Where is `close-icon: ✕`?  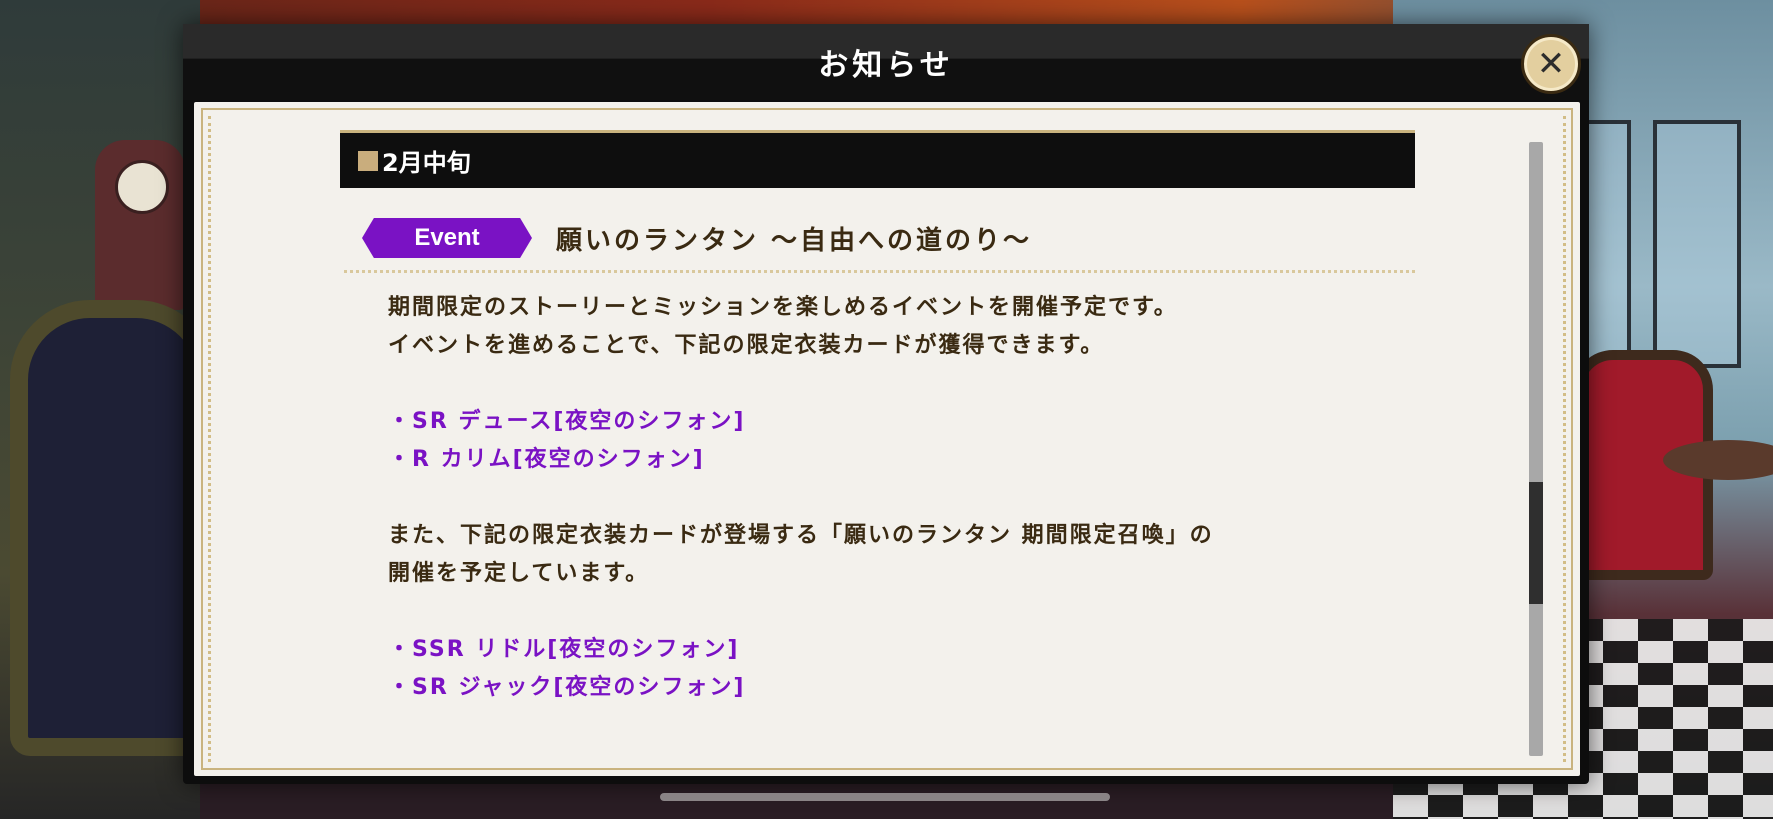
close-icon: ✕ is located at coordinates (1551, 64).